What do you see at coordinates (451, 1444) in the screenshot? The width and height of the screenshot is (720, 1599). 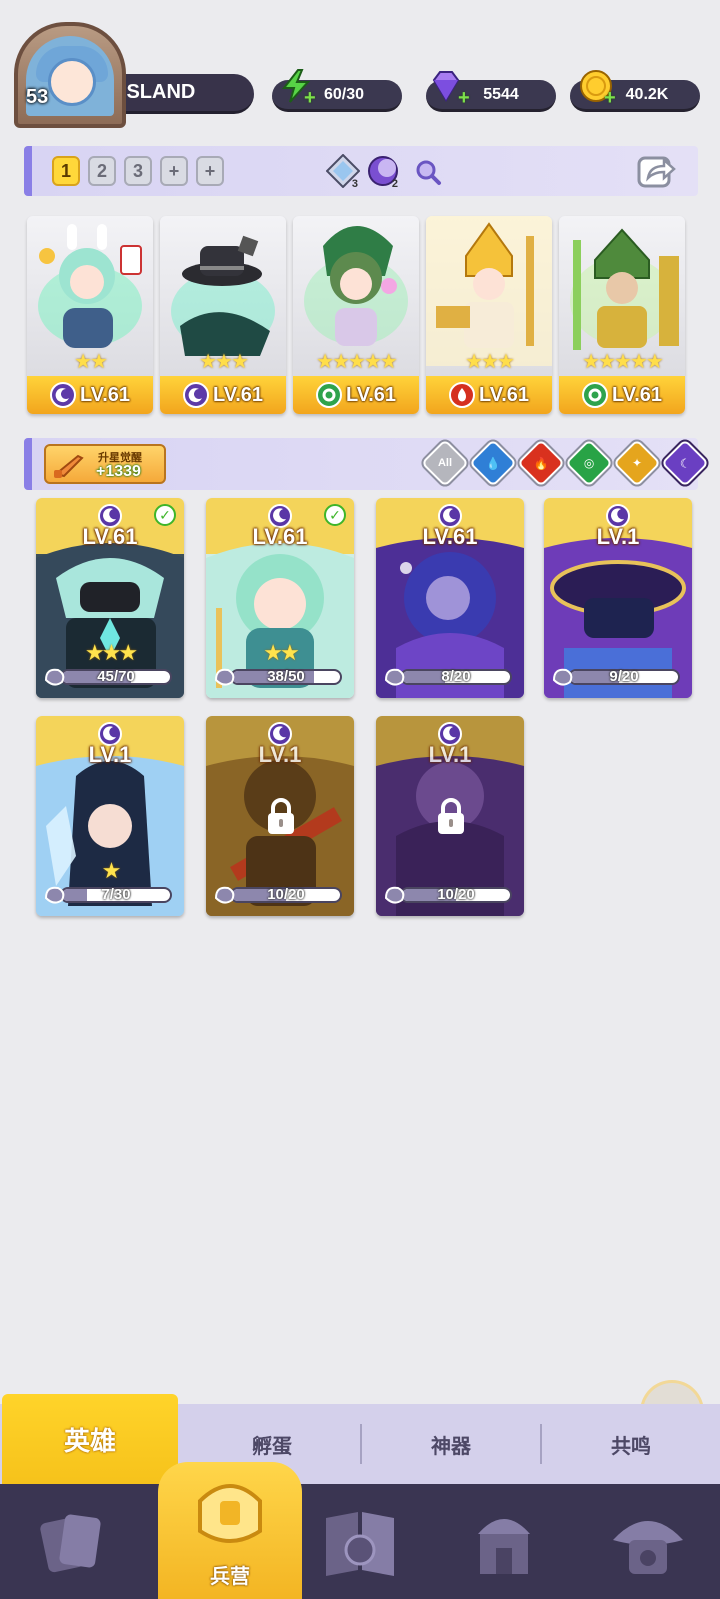 I see `tab-artifacts: 神器` at bounding box center [451, 1444].